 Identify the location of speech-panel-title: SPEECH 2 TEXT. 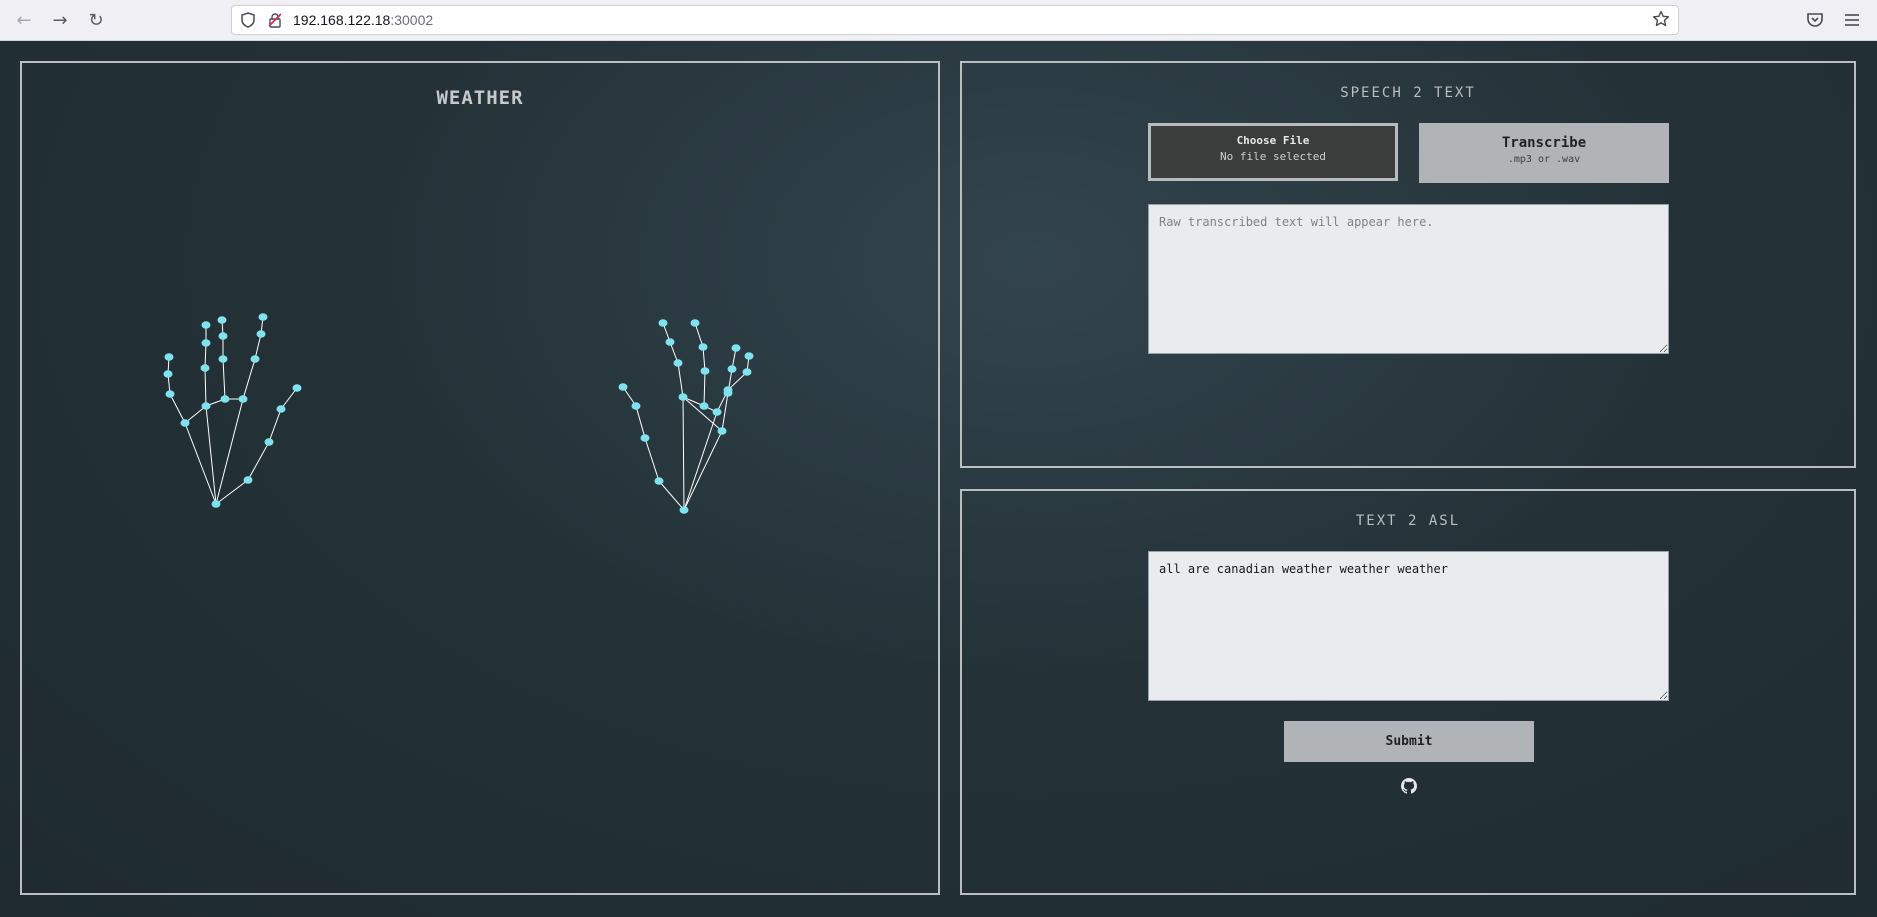
(1408, 93).